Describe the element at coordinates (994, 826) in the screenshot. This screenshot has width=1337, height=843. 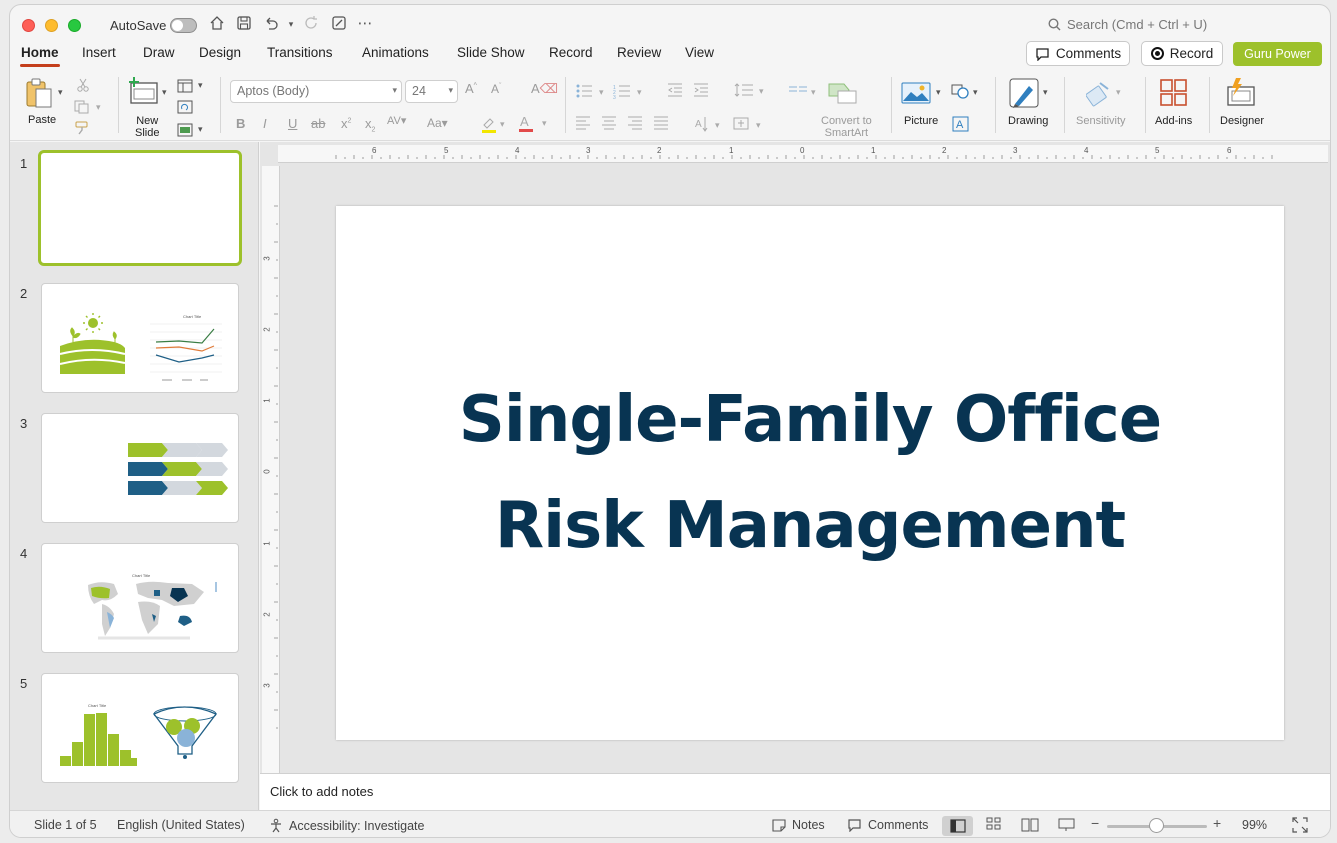
I see `slide-sorter-view-button` at that location.